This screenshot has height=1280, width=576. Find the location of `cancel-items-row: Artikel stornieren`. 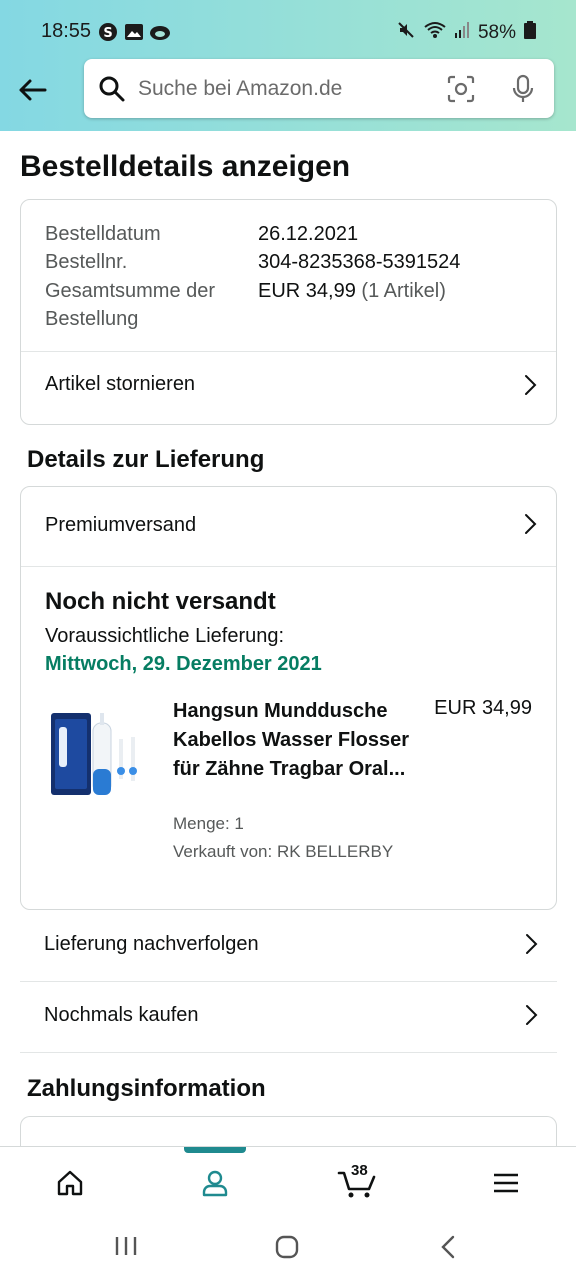

cancel-items-row: Artikel stornieren is located at coordinates (288, 388).